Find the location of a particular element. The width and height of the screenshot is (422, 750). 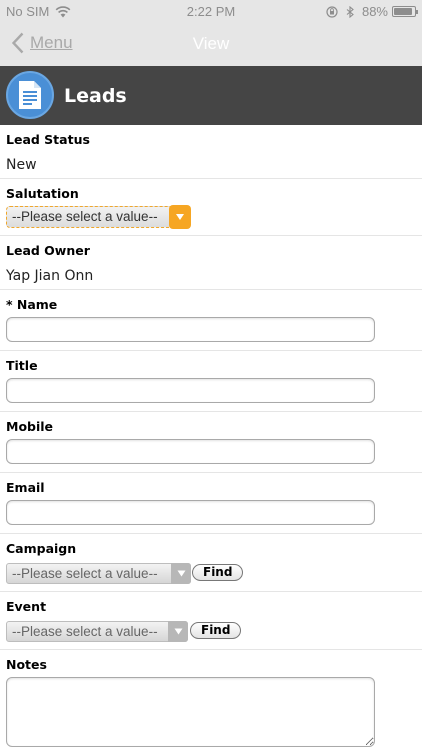

notes-label: Notes is located at coordinates (26, 664).